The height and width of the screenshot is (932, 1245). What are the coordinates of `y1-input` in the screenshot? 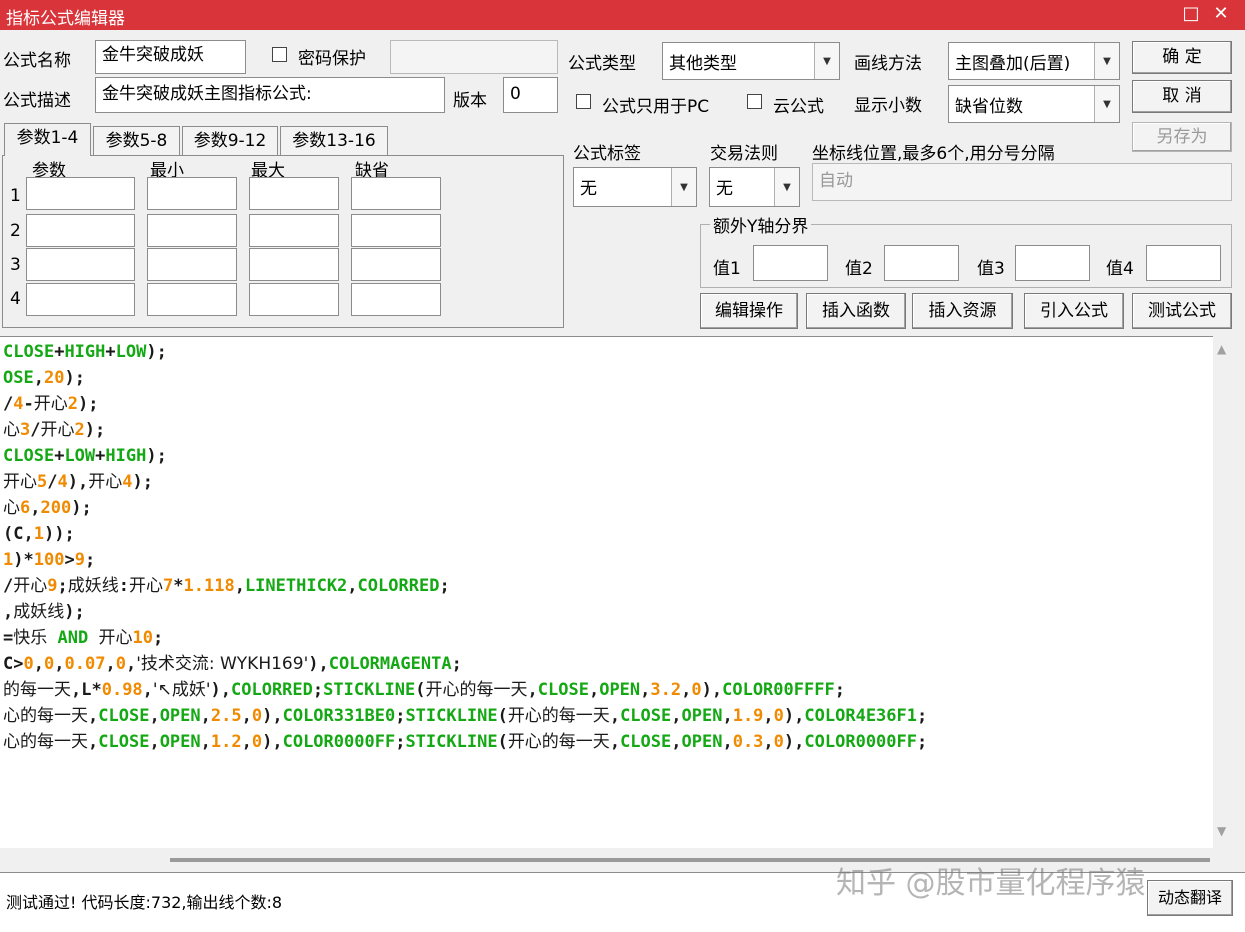 It's located at (790, 263).